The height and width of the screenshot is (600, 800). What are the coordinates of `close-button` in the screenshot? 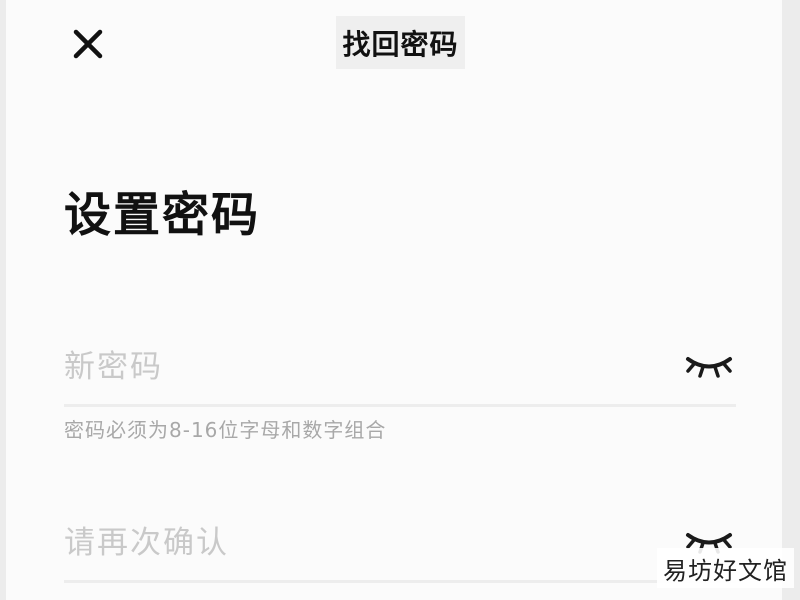 It's located at (88, 44).